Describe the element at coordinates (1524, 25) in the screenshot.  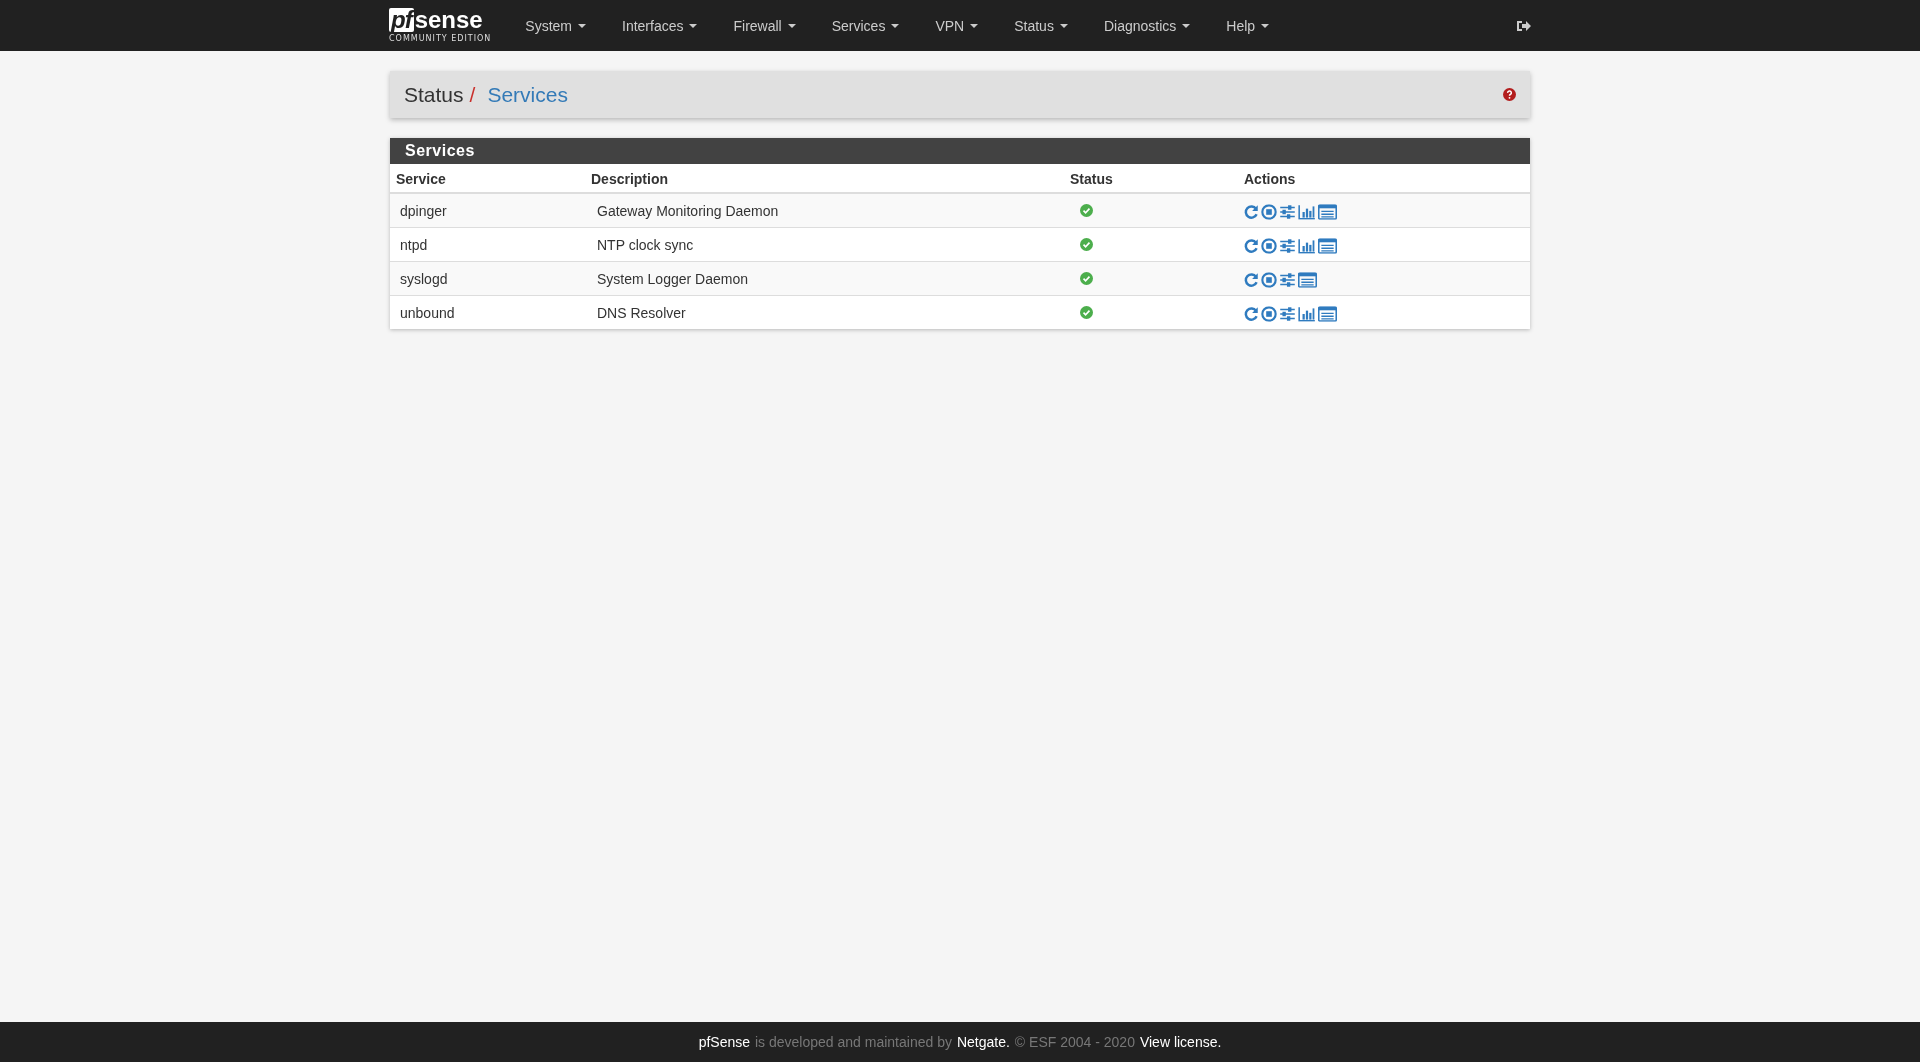
I see `logout-icon` at that location.